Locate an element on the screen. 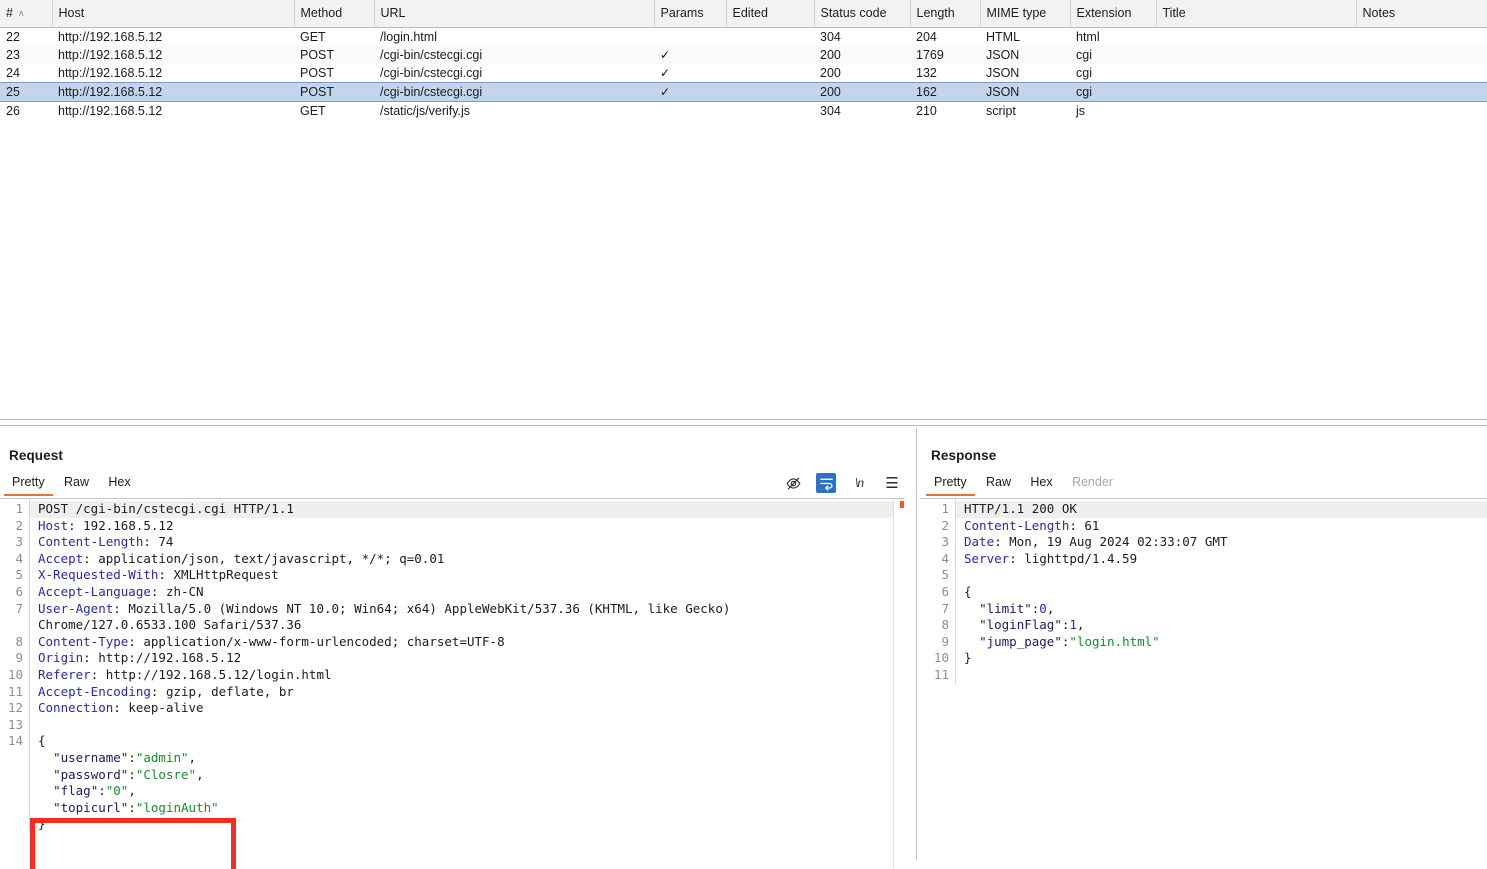  line-number: 6 is located at coordinates (945, 591).